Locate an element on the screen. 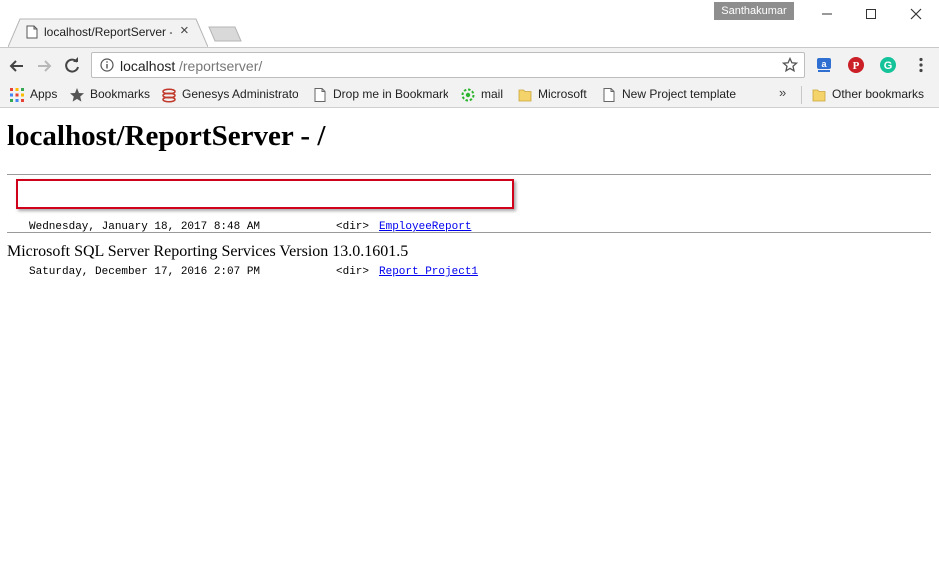 The width and height of the screenshot is (939, 585). page-title: localhost/ReportServer - / is located at coordinates (166, 136).